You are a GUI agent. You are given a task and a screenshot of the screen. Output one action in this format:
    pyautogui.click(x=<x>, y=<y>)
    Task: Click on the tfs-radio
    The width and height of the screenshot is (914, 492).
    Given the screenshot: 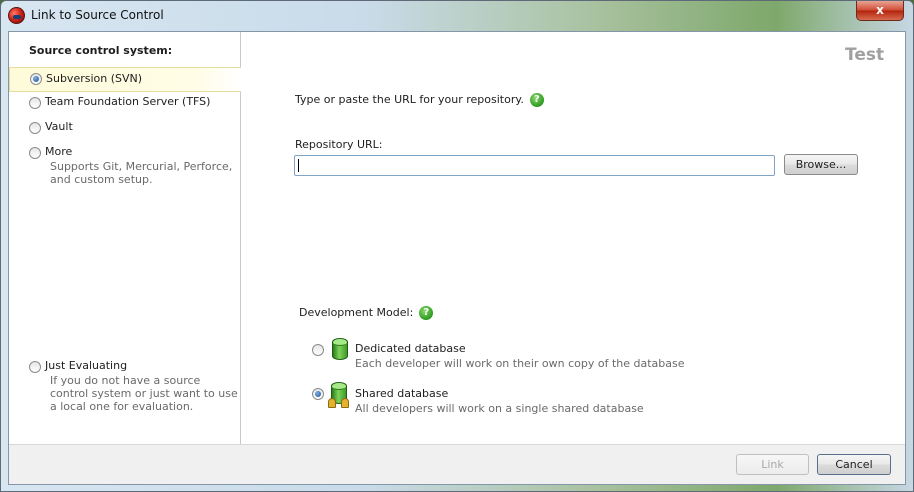 What is the action you would take?
    pyautogui.click(x=35, y=103)
    